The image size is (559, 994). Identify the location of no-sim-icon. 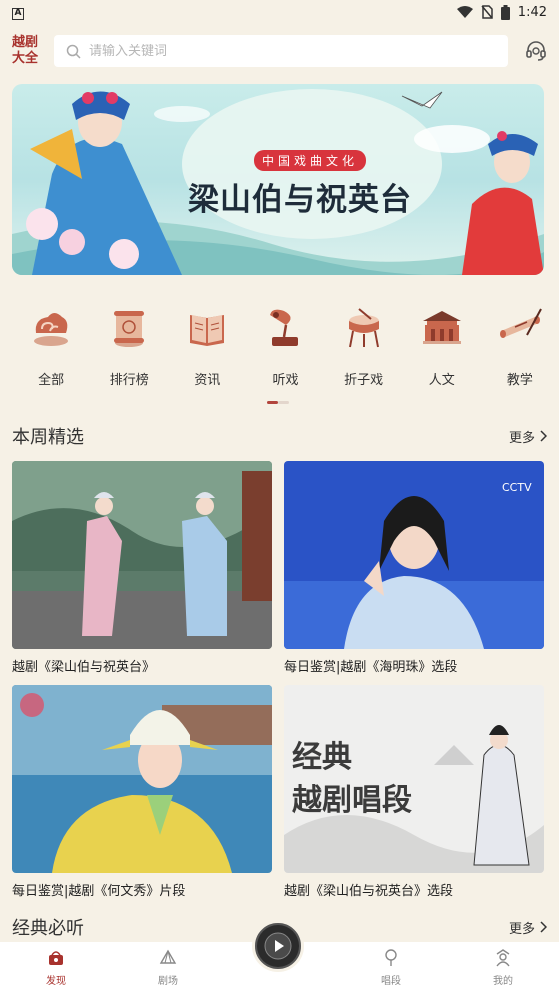
(487, 12).